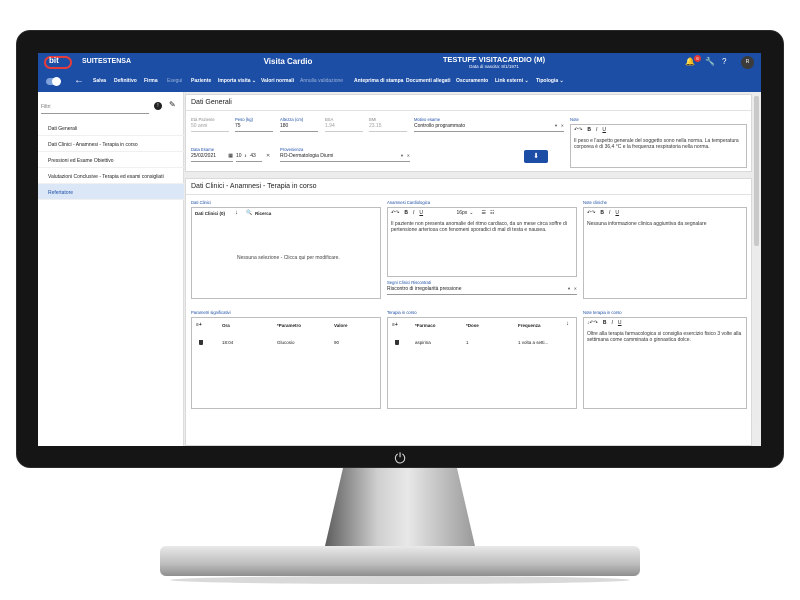  Describe the element at coordinates (423, 342) in the screenshot. I see `table-cell-farmaco: aspirina` at that location.